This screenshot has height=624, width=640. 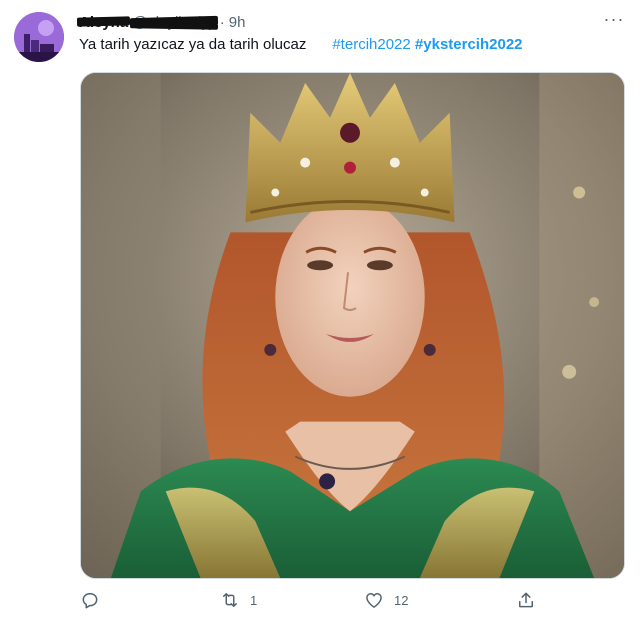 I want to click on more-icon: ···, so click(x=614, y=21).